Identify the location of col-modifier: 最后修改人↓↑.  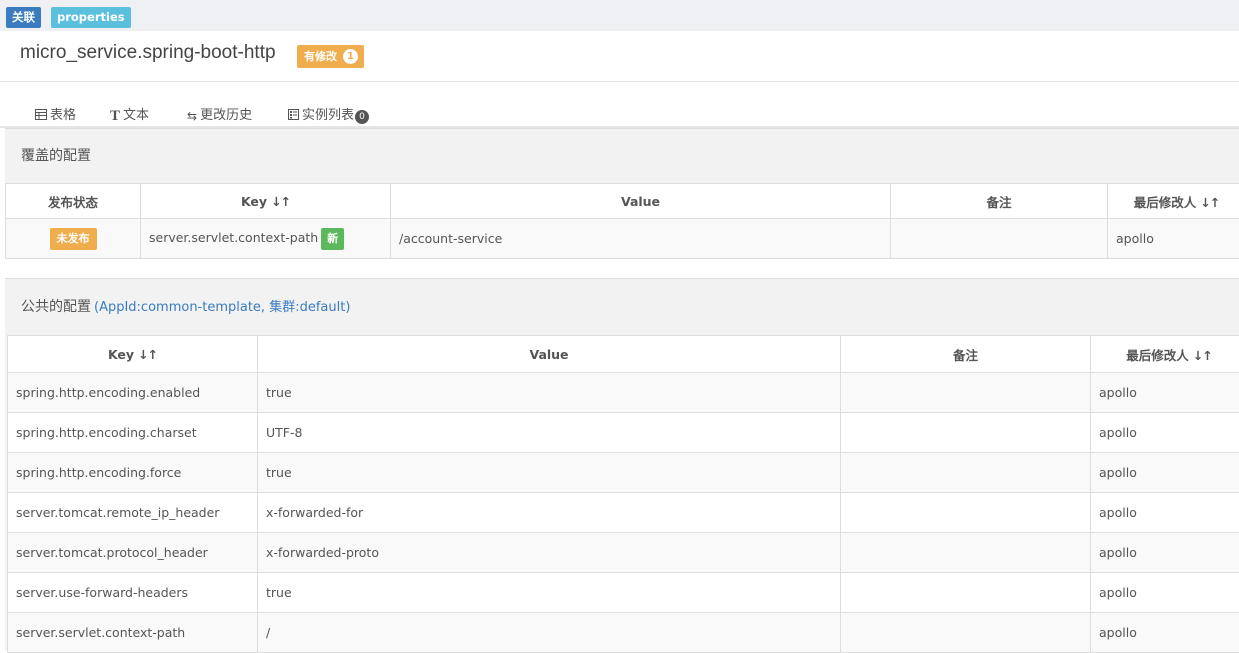
(1173, 201).